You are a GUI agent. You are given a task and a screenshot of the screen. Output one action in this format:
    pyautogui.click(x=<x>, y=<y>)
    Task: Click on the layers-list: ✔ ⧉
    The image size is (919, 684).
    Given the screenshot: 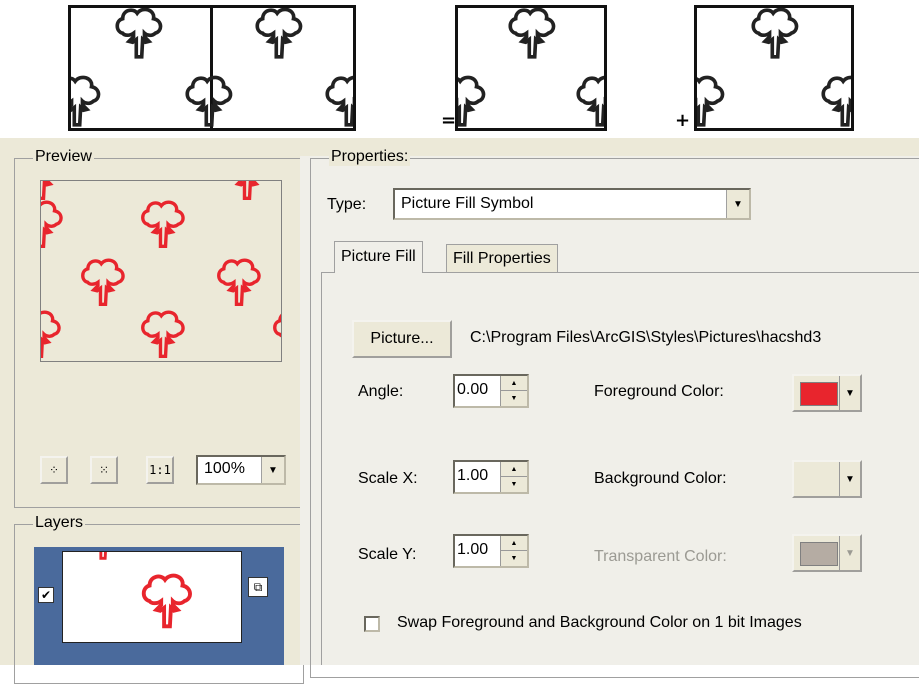 What is the action you would take?
    pyautogui.click(x=159, y=606)
    